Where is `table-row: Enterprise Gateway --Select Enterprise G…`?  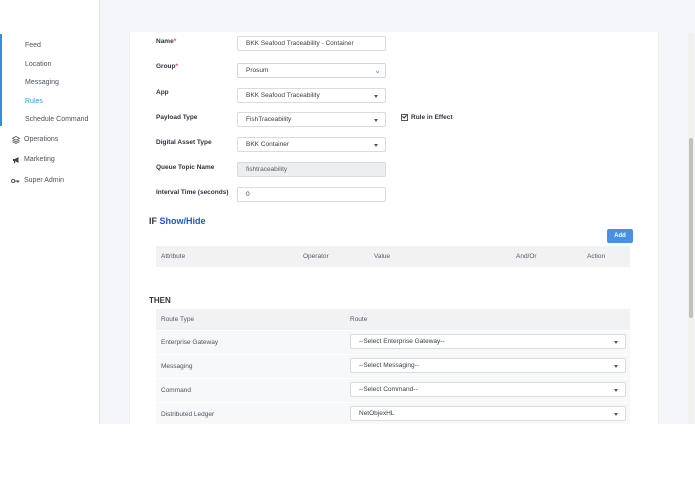
table-row: Enterprise Gateway --Select Enterprise G… is located at coordinates (393, 342).